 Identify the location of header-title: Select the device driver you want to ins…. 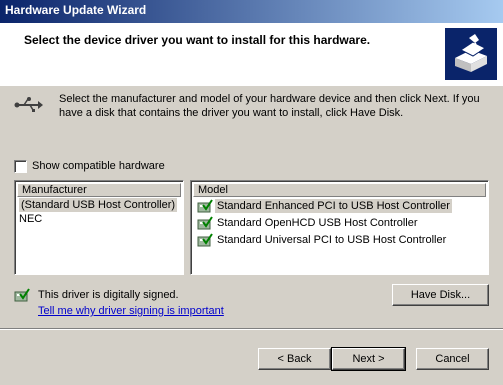
(197, 40).